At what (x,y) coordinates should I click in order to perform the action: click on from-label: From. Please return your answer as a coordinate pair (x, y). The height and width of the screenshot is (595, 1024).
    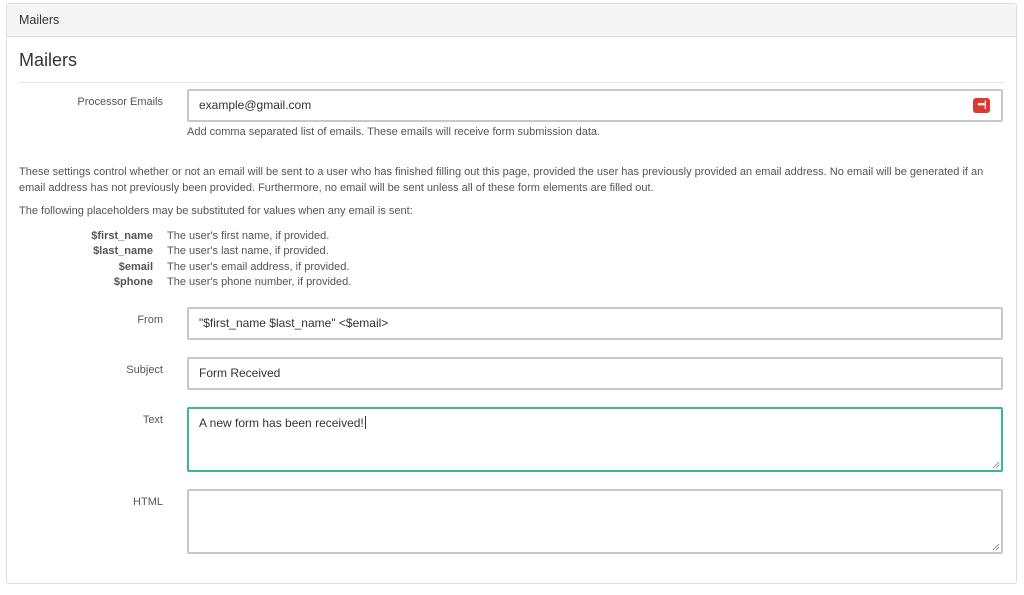
    Looking at the image, I should click on (150, 320).